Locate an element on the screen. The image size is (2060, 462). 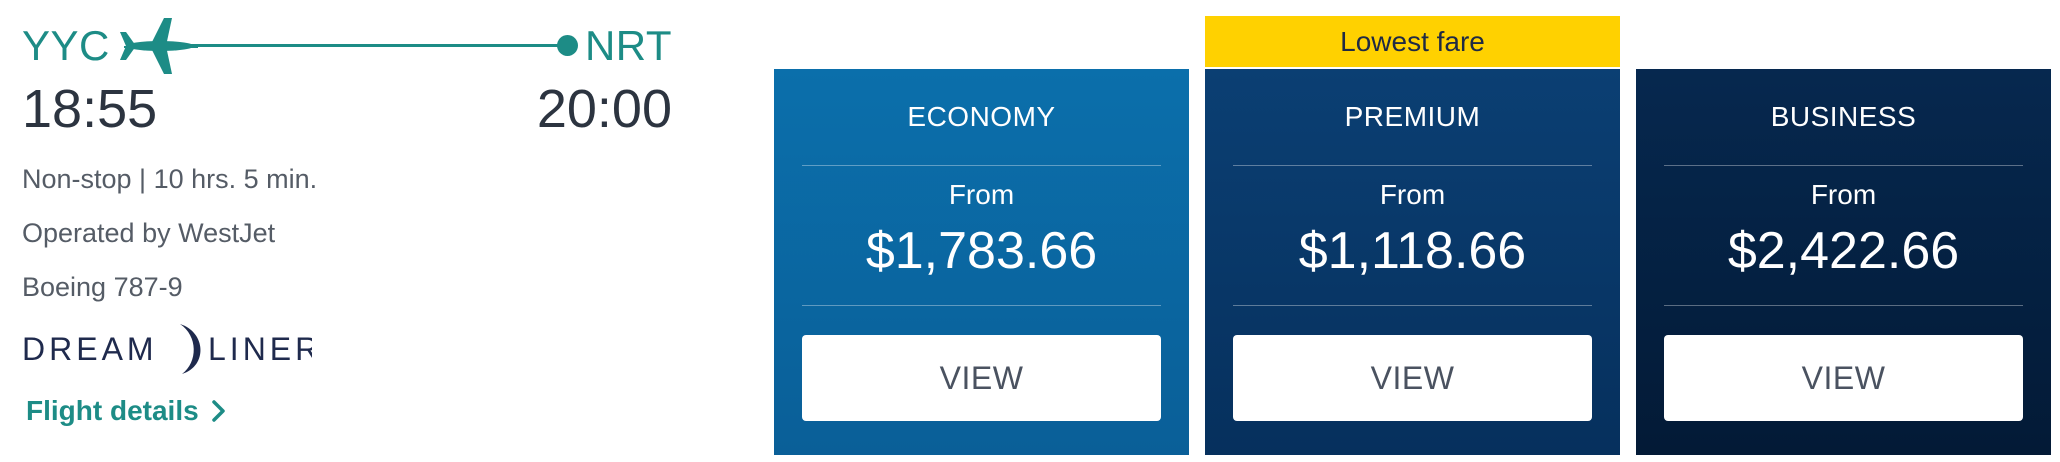
destination-dot-icon is located at coordinates (567, 45).